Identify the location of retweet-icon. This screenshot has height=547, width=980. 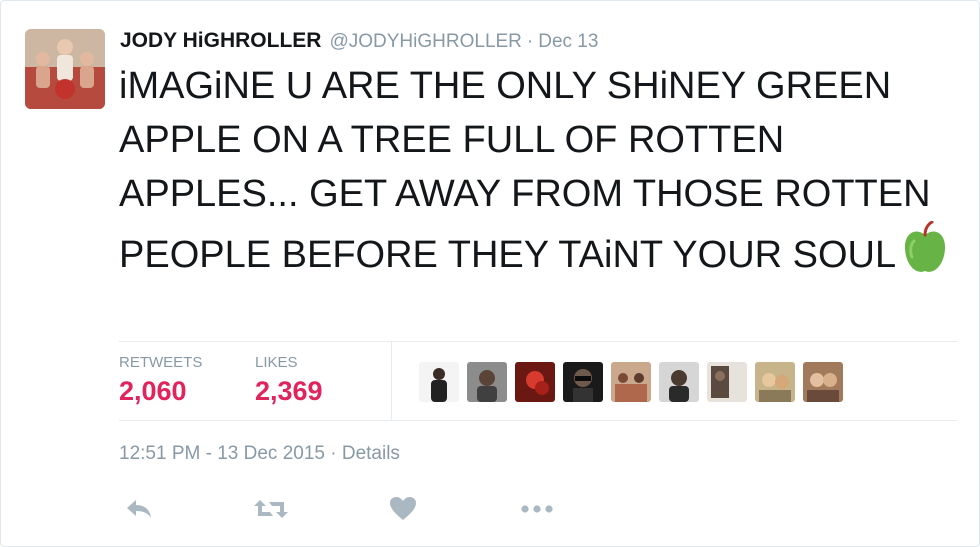
(271, 509).